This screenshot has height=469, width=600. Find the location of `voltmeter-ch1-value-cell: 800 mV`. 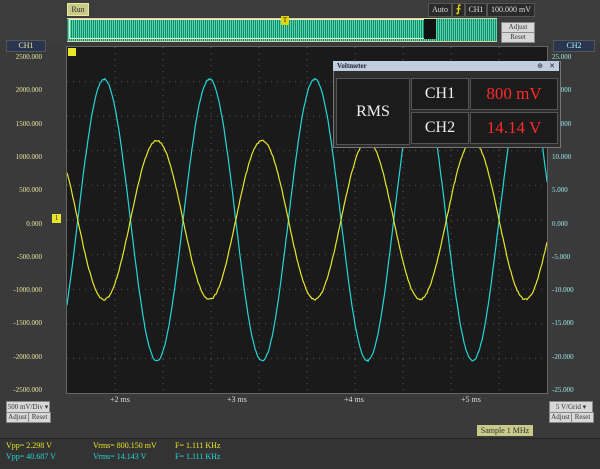

voltmeter-ch1-value-cell: 800 mV is located at coordinates (514, 94).